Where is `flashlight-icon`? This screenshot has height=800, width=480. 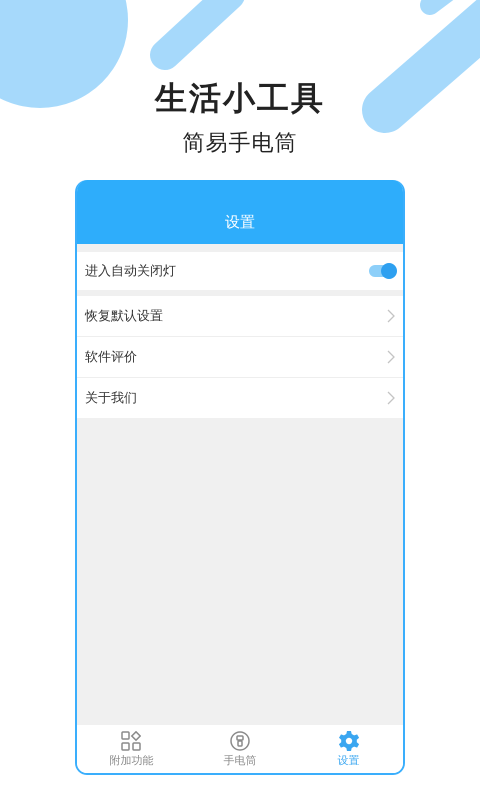 flashlight-icon is located at coordinates (240, 740).